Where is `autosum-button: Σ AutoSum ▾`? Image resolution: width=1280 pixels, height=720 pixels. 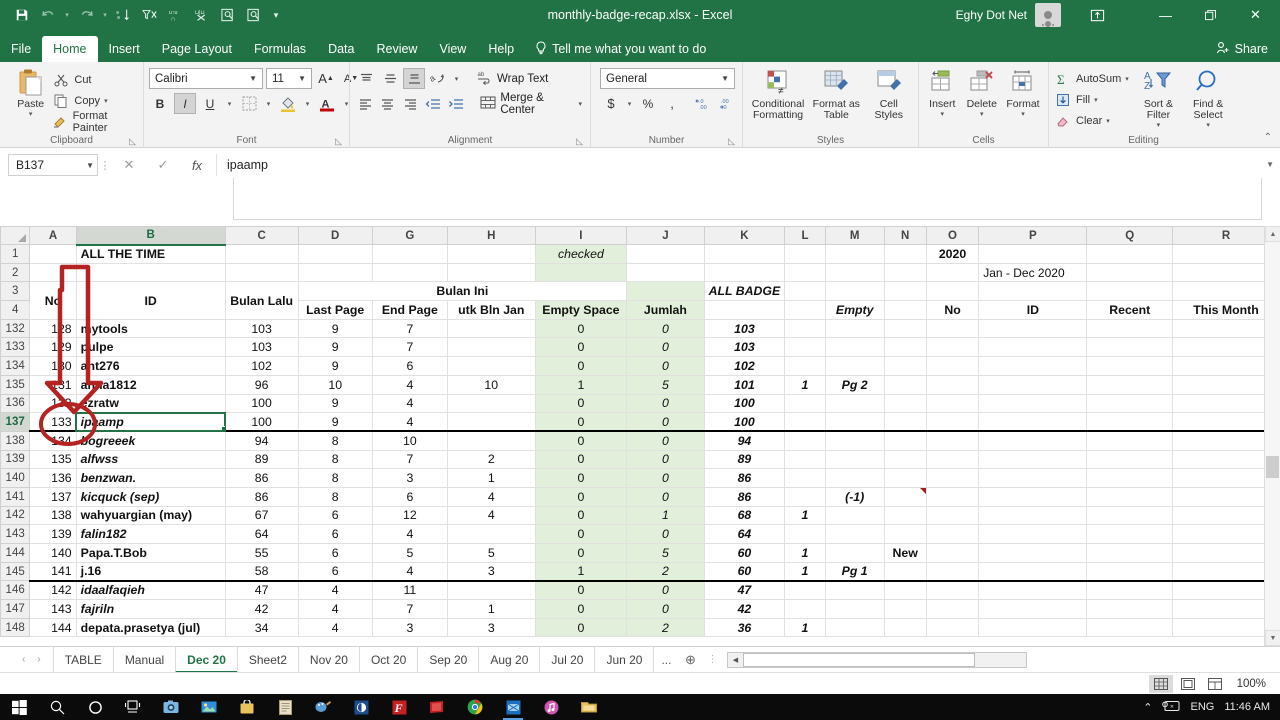 autosum-button: Σ AutoSum ▾ is located at coordinates (1094, 78).